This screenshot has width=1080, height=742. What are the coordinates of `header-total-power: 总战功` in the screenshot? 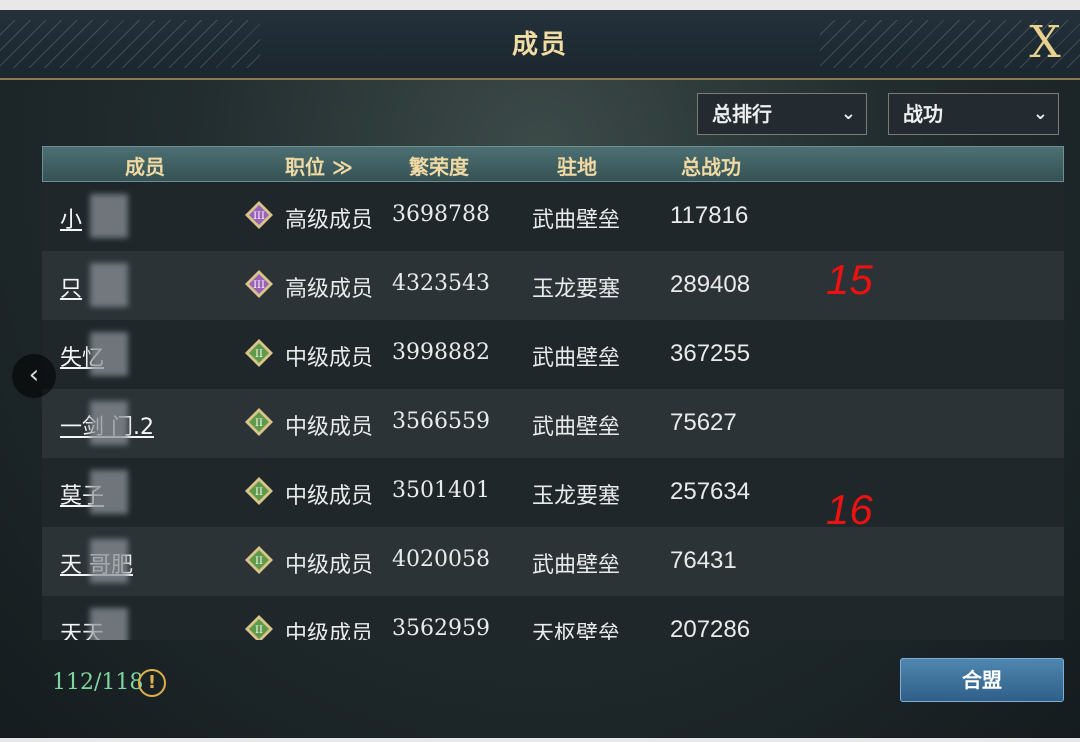 It's located at (711, 165).